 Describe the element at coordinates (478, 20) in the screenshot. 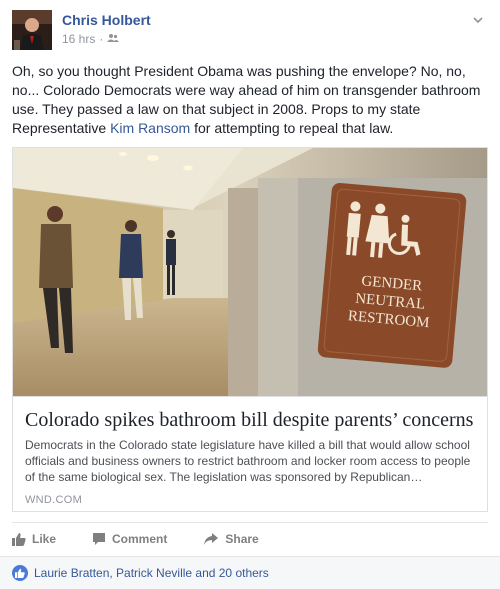

I see `chevron-down-icon` at that location.